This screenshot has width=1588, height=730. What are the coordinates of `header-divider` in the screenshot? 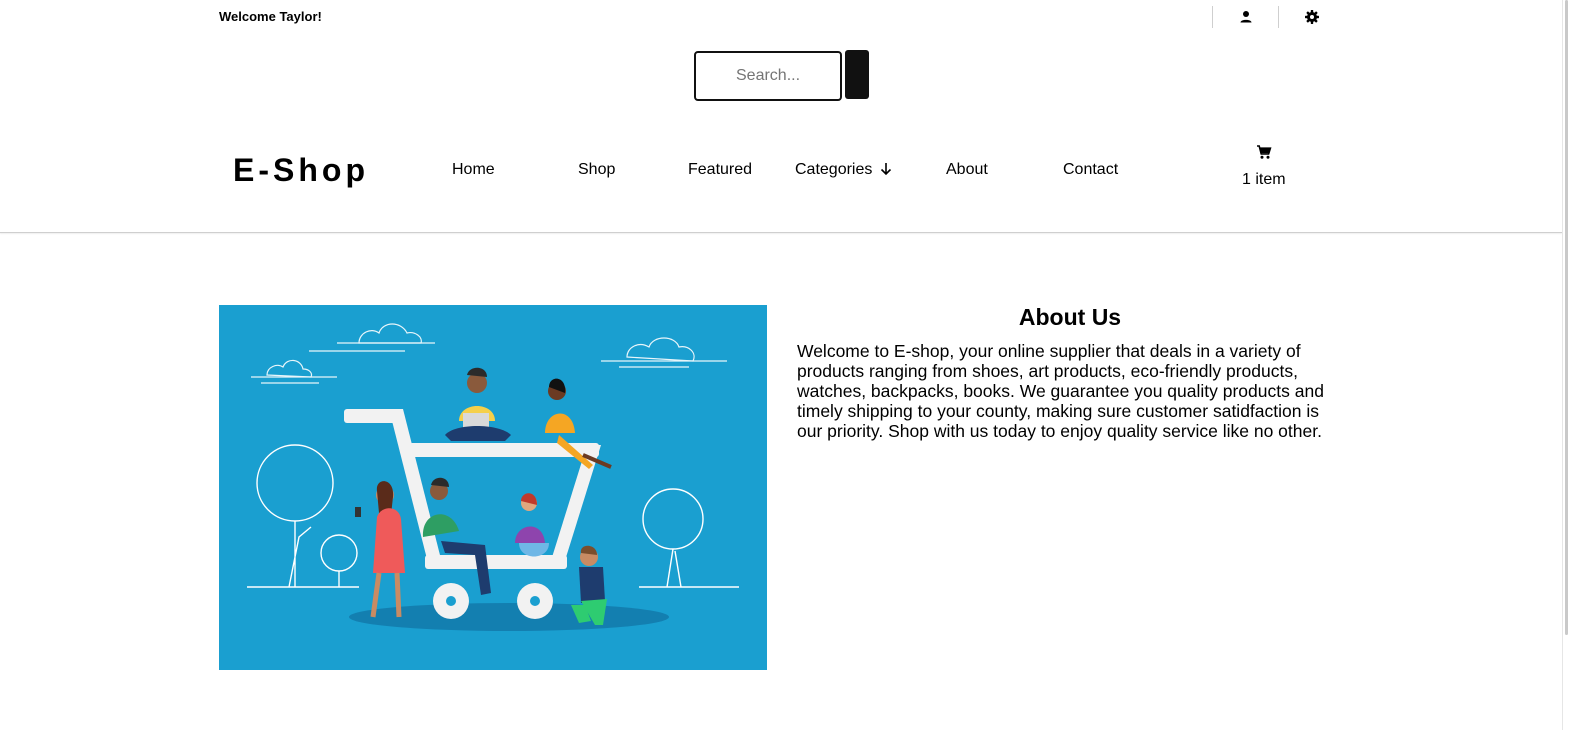 It's located at (781, 232).